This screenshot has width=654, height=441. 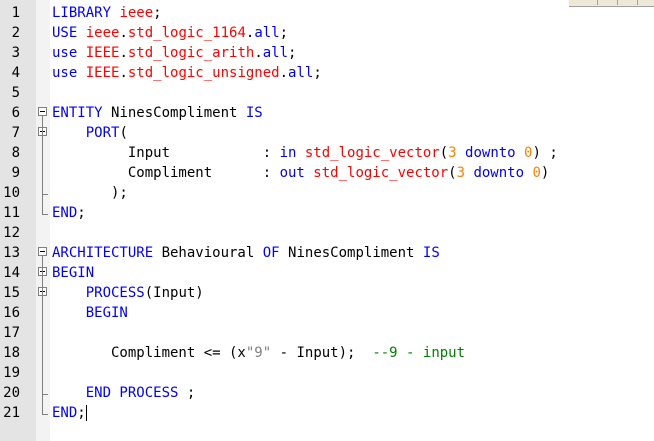 What do you see at coordinates (136, 393) in the screenshot?
I see `code-token: END PROCESS` at bounding box center [136, 393].